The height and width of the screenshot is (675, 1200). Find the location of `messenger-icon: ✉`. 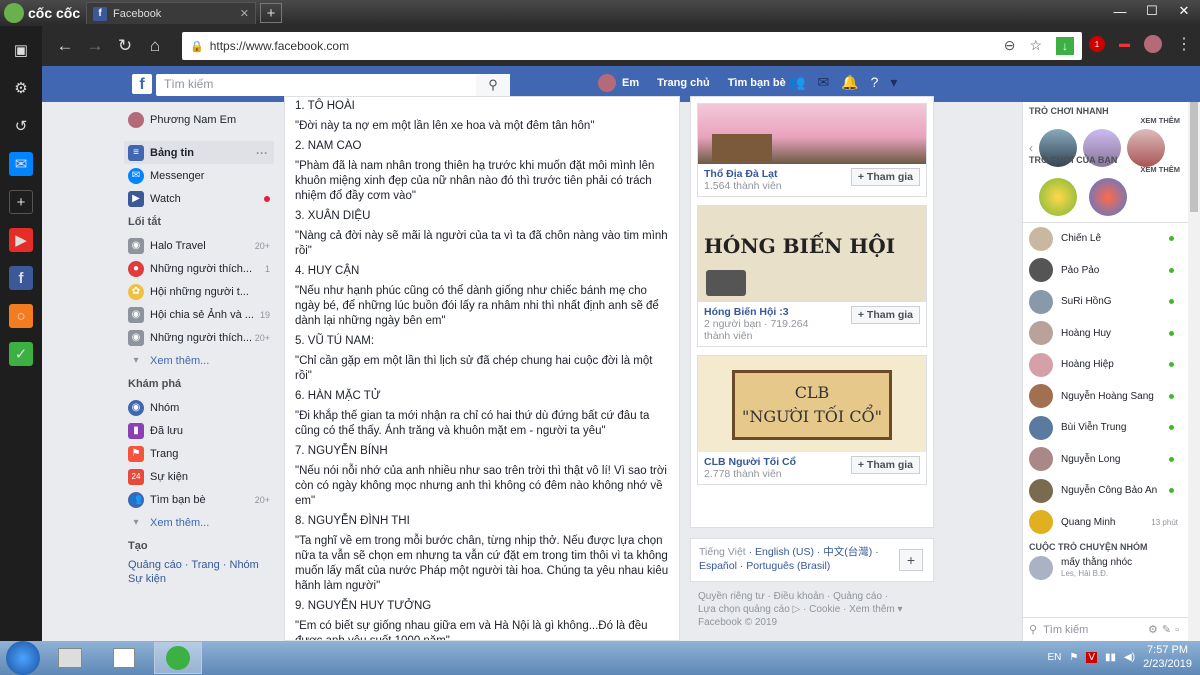

messenger-icon: ✉ is located at coordinates (21, 164).